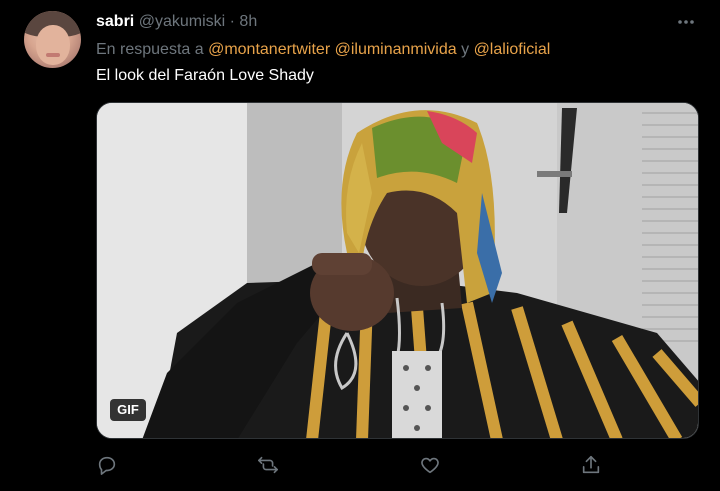  Describe the element at coordinates (150, 49) in the screenshot. I see `reply-prefix: En respuesta a` at that location.